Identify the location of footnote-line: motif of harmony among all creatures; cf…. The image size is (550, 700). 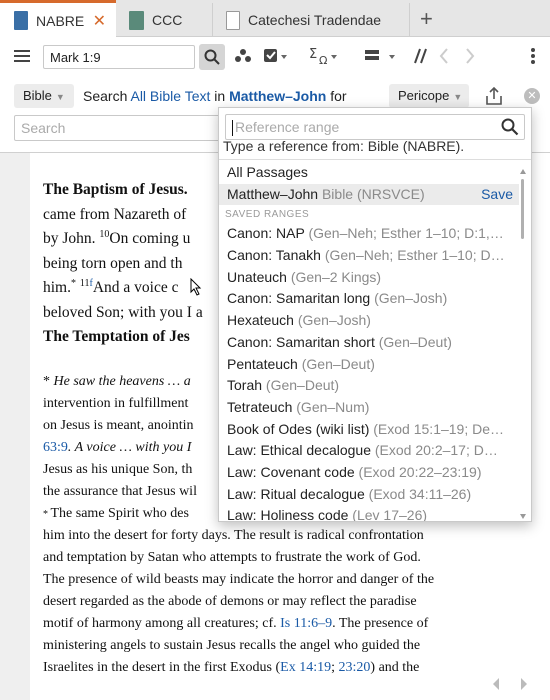
(277, 624).